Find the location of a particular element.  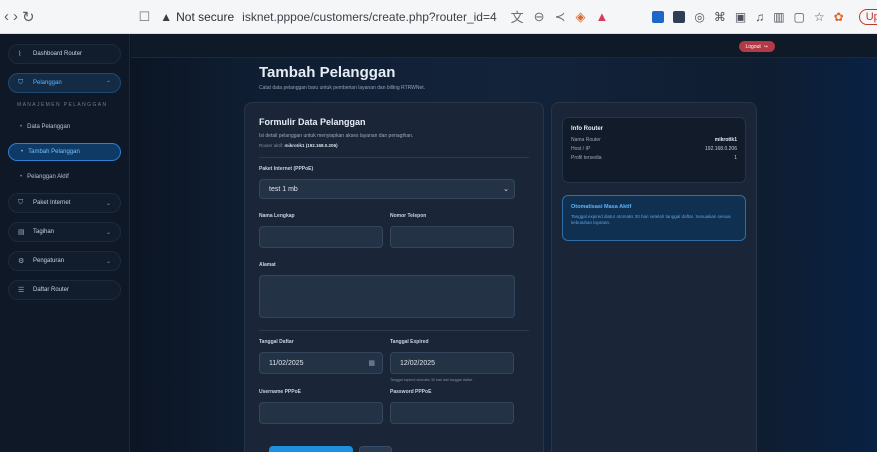

sidebar-item-label: Data Pelanggan is located at coordinates (49, 127).